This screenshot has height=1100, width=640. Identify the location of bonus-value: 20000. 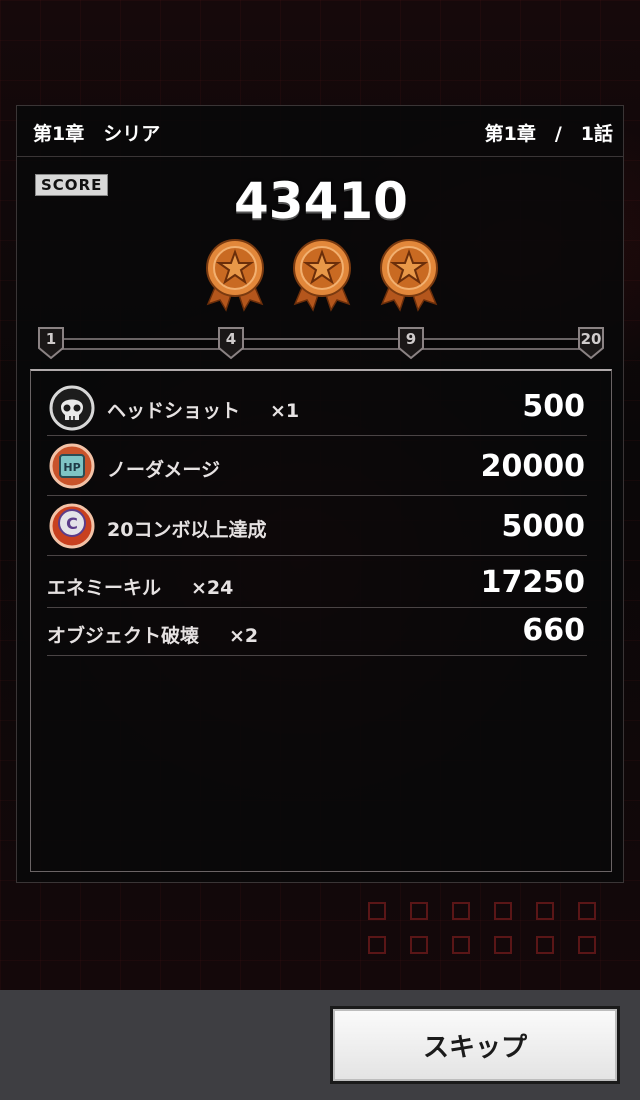
(532, 466).